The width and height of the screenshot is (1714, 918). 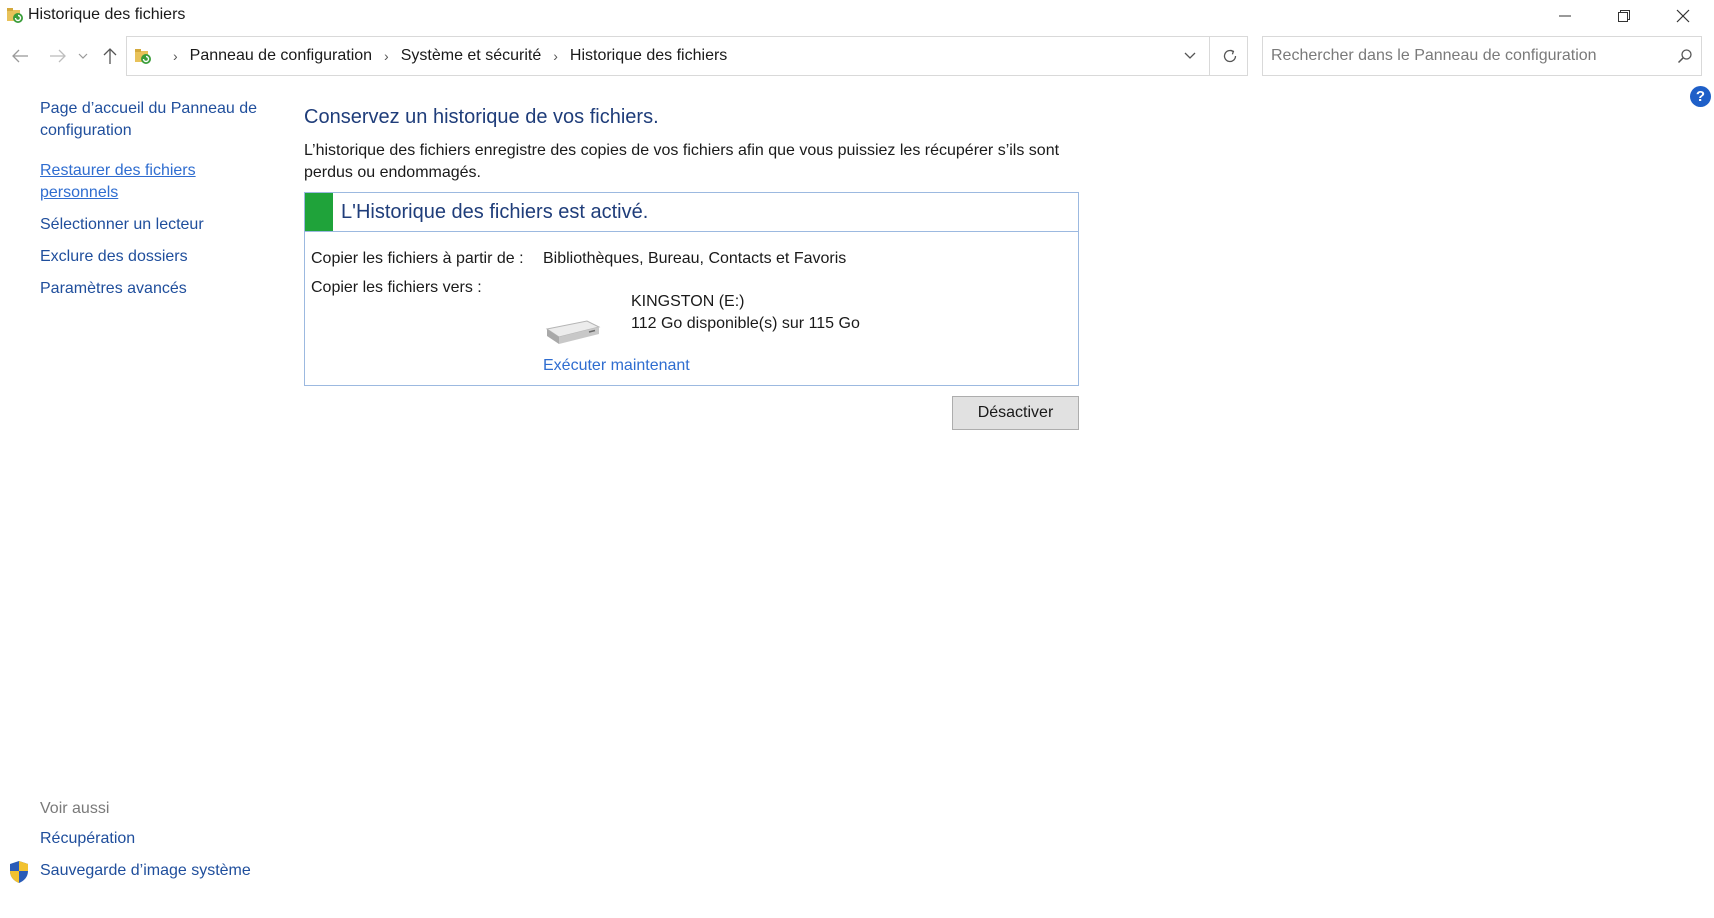 What do you see at coordinates (1209, 56) in the screenshot?
I see `divider` at bounding box center [1209, 56].